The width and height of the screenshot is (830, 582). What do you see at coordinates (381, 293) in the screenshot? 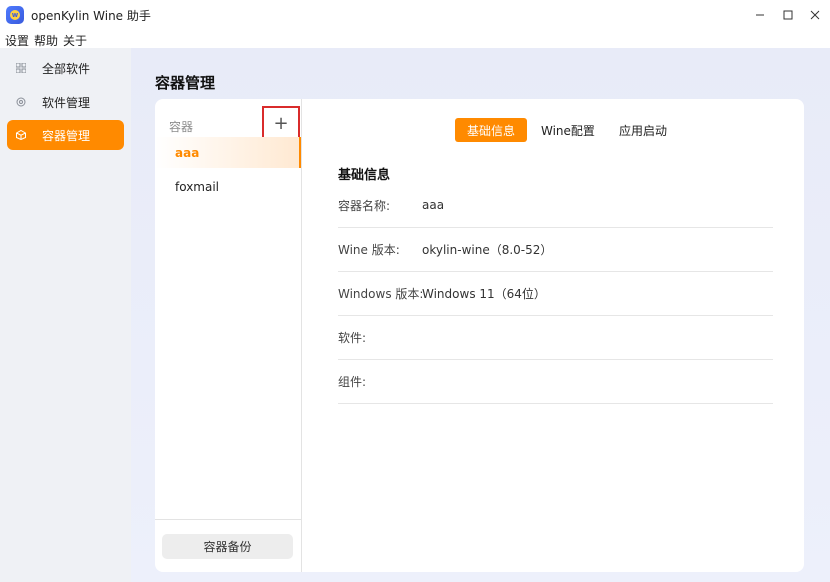
I see `info-label: Windows 版本:` at bounding box center [381, 293].